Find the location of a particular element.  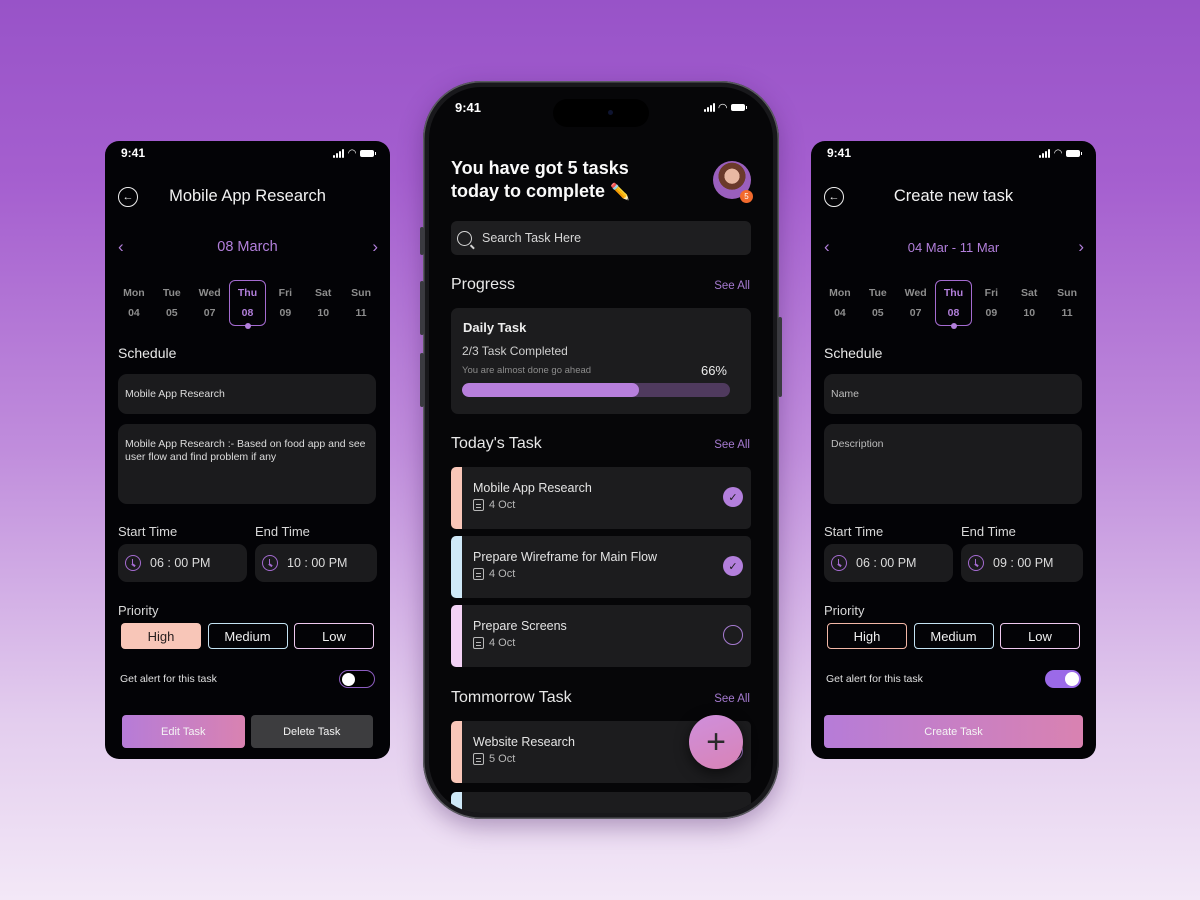

search-input: Search Task Here is located at coordinates (601, 238).